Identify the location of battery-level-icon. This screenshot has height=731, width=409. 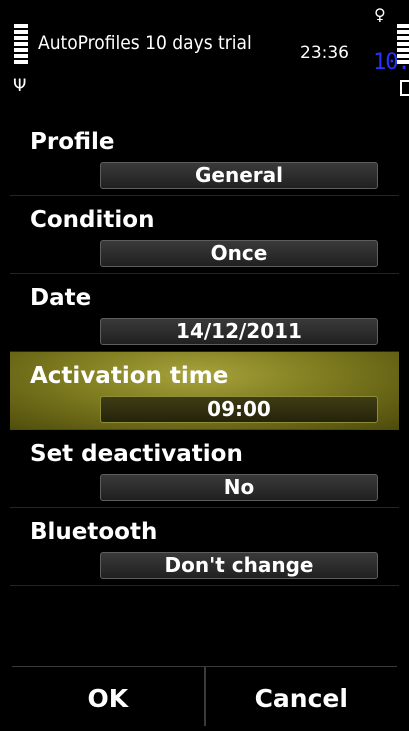
(403, 45).